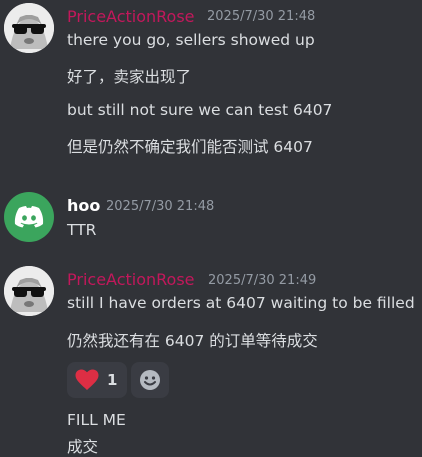 Image resolution: width=422 pixels, height=457 pixels. What do you see at coordinates (87, 379) in the screenshot?
I see `heart-icon` at bounding box center [87, 379].